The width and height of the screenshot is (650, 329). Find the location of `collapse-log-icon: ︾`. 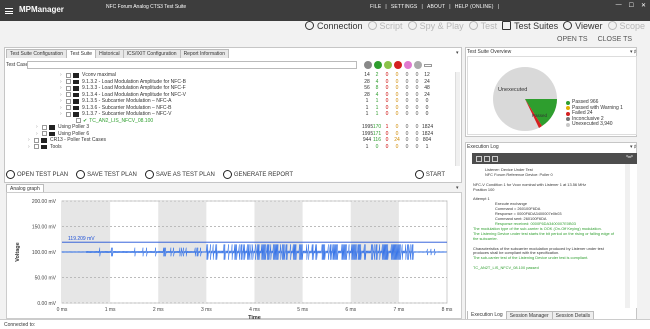

collapse-log-icon: ︾ is located at coordinates (629, 158).